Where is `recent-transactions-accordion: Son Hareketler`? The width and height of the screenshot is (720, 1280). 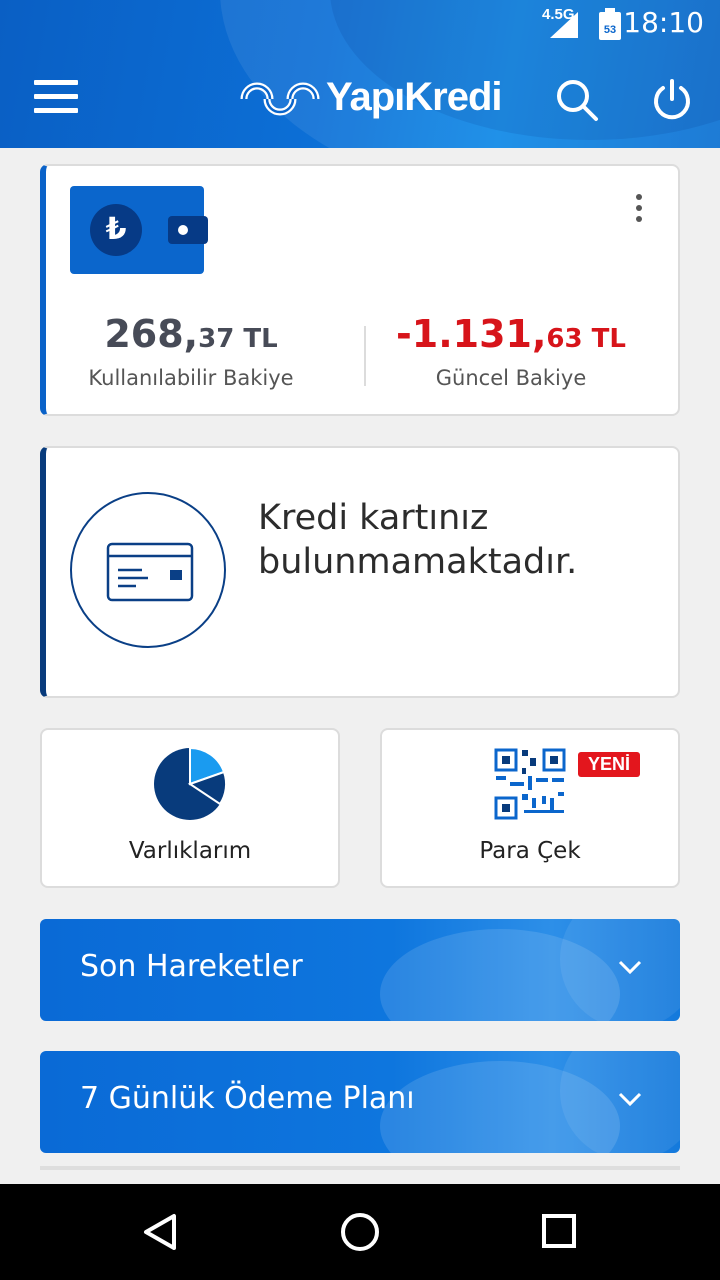 recent-transactions-accordion: Son Hareketler is located at coordinates (360, 970).